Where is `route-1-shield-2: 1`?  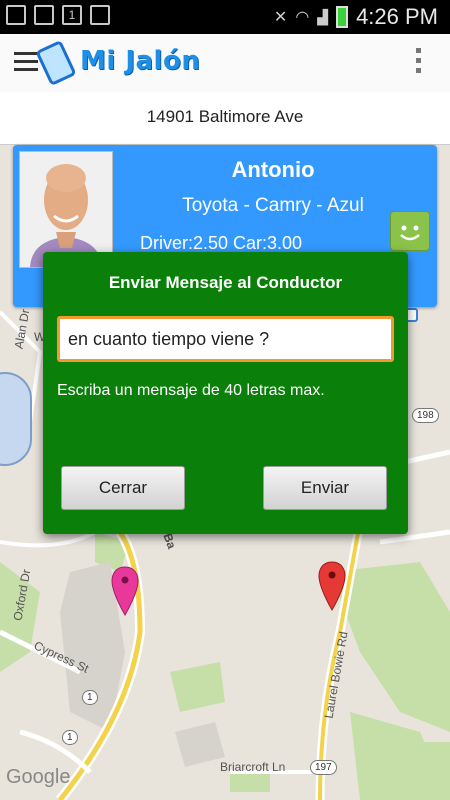 route-1-shield-2: 1 is located at coordinates (70, 737).